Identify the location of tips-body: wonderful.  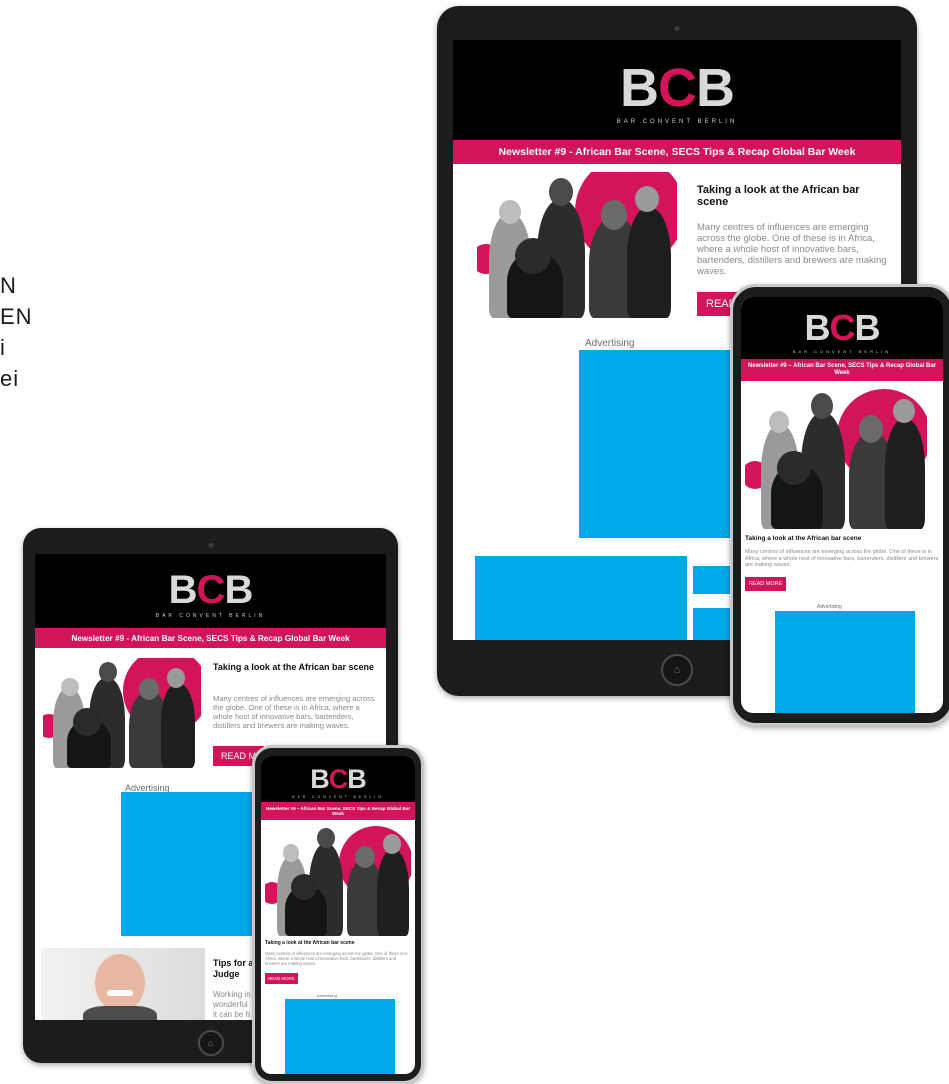
(230, 1004).